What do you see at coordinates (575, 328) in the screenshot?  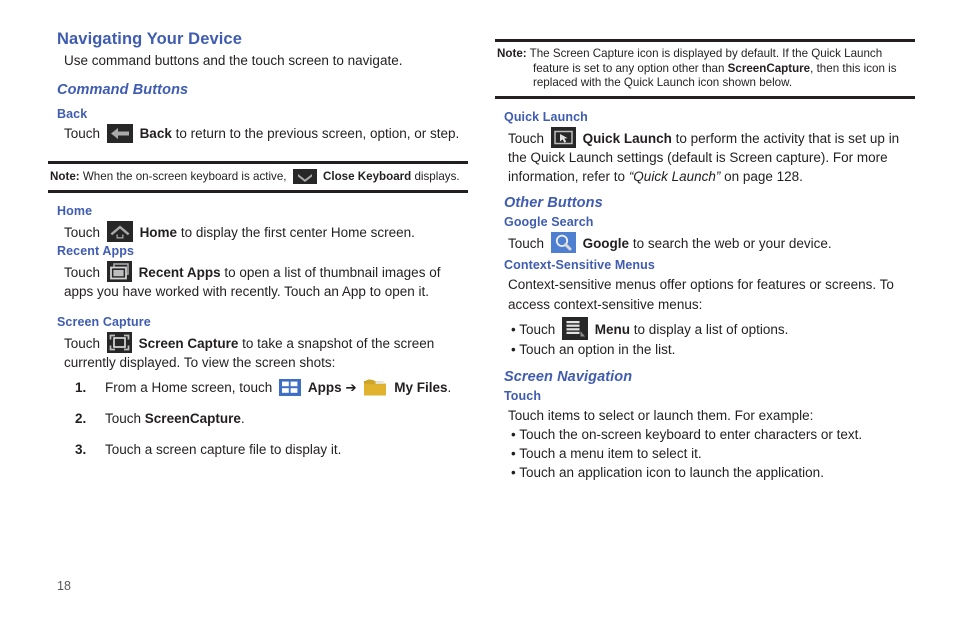 I see `menu-icon` at bounding box center [575, 328].